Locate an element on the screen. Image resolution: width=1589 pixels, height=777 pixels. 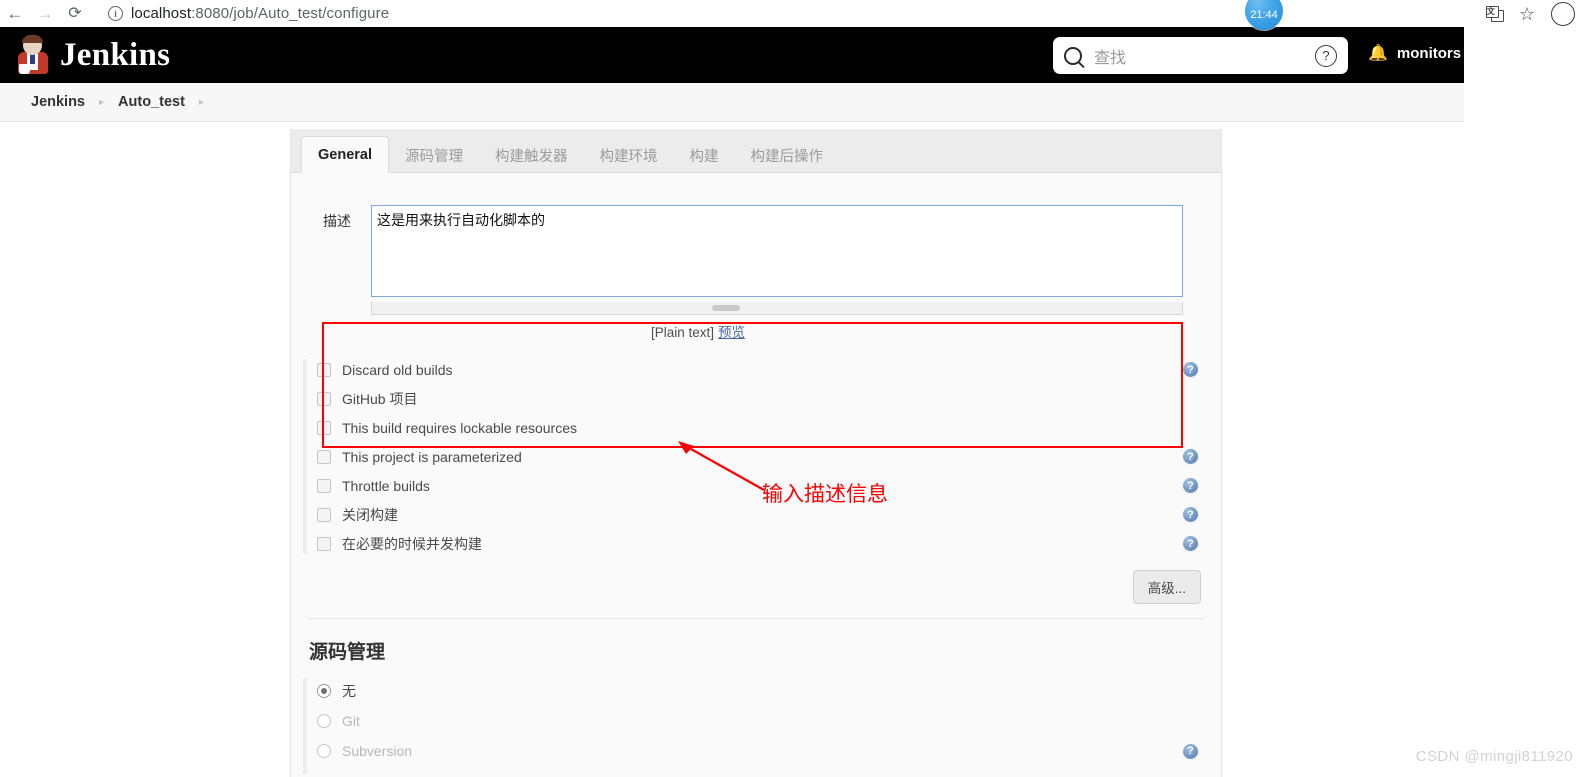
radio-scm-subversion is located at coordinates (324, 751).